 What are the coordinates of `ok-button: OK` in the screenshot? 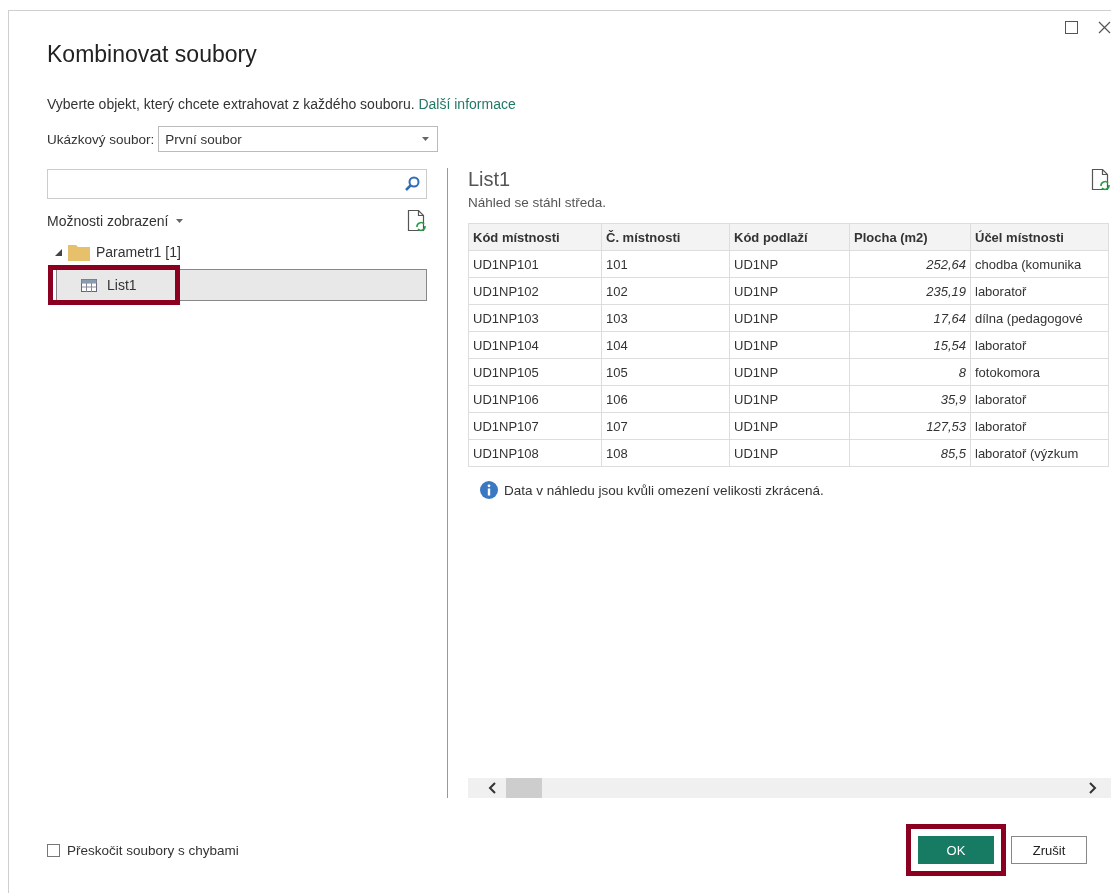 It's located at (956, 850).